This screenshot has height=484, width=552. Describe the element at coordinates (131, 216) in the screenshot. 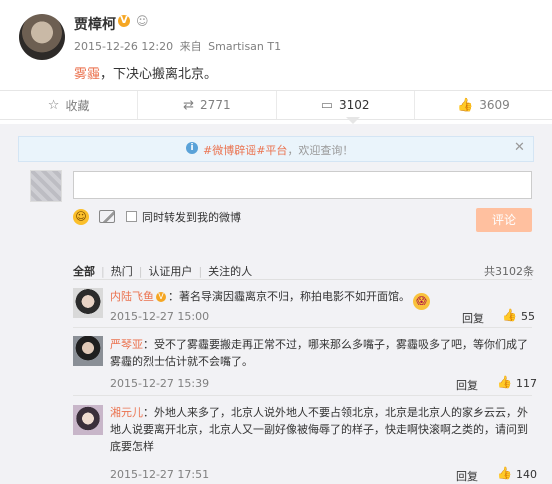

I see `repost-checkbox` at that location.